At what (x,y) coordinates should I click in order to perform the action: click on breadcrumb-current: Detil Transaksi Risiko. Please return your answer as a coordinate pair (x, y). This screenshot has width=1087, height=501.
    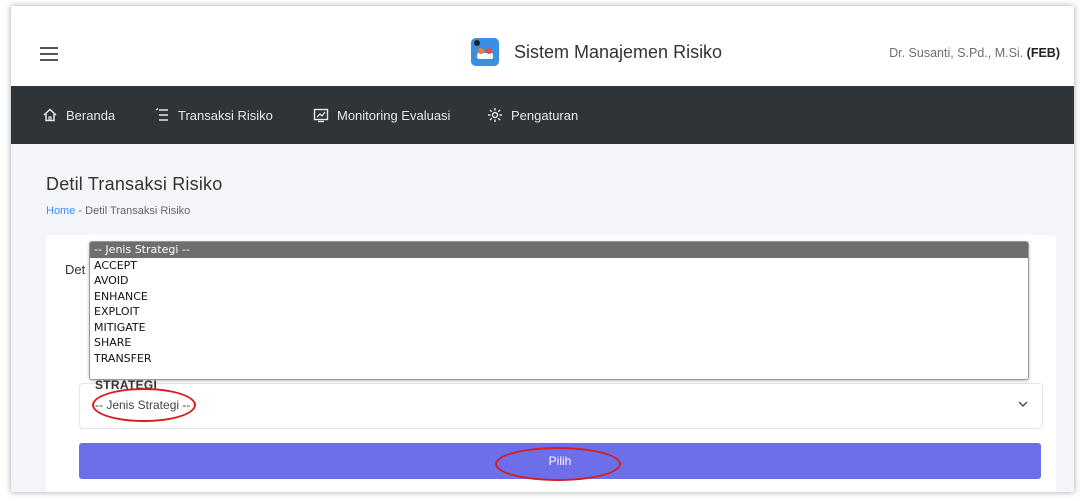
    Looking at the image, I should click on (138, 211).